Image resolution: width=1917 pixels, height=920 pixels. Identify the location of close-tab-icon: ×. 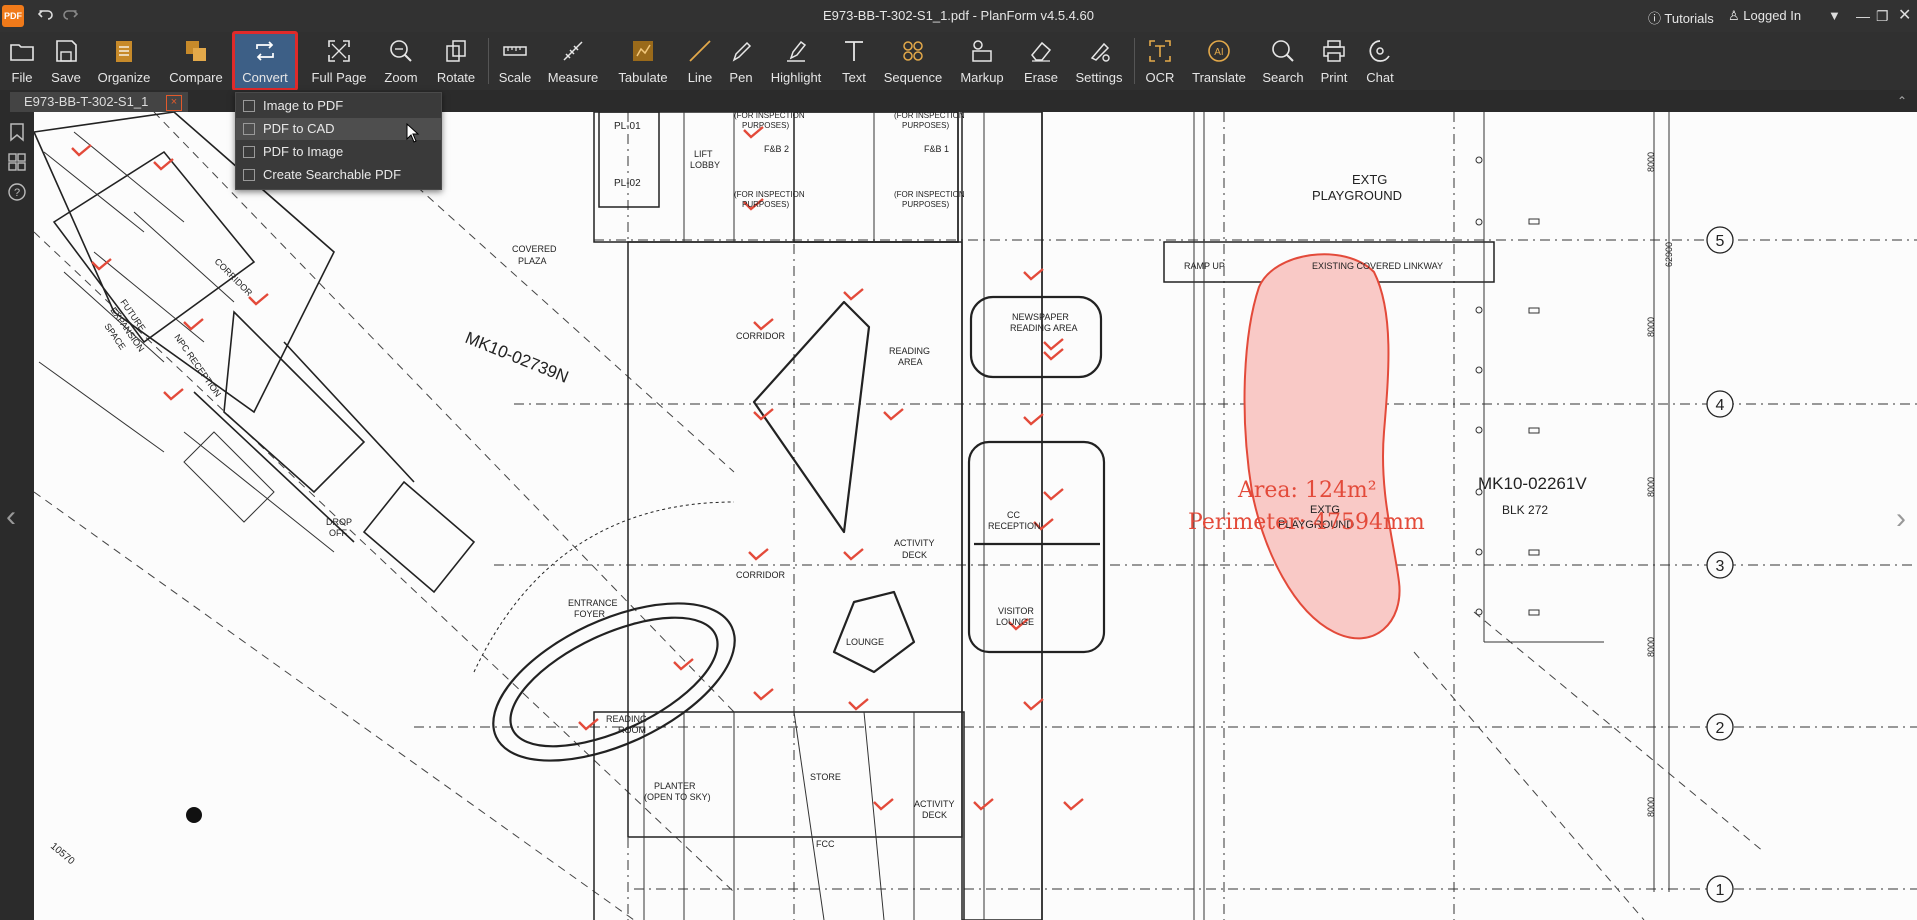
(174, 103).